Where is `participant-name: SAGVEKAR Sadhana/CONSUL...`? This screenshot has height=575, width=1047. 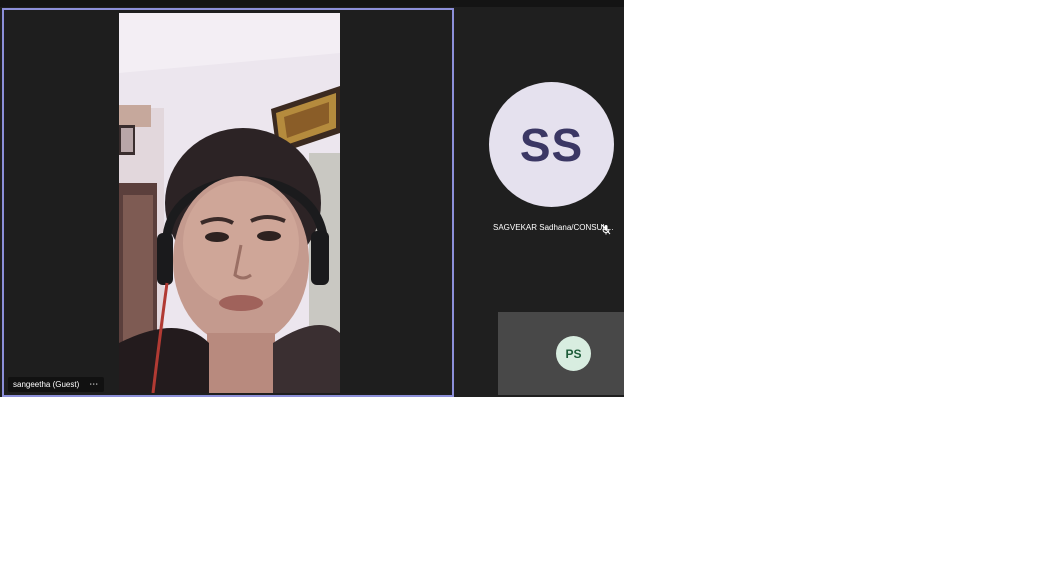
participant-name: SAGVEKAR Sadhana/CONSUL... is located at coordinates (553, 227).